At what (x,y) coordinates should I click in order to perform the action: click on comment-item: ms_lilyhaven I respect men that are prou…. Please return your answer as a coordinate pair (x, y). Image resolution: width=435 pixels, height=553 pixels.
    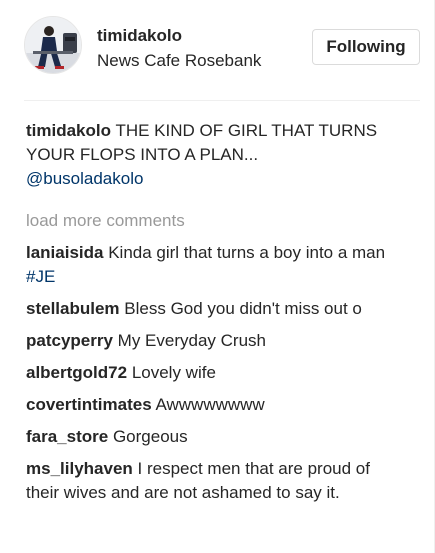
    Looking at the image, I should click on (216, 481).